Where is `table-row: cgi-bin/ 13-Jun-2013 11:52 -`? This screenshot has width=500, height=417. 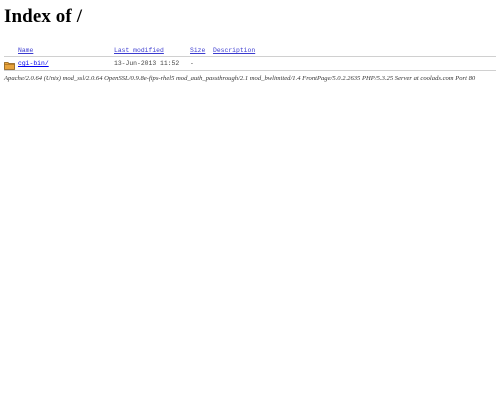 table-row: cgi-bin/ 13-Jun-2013 11:52 - is located at coordinates (250, 63).